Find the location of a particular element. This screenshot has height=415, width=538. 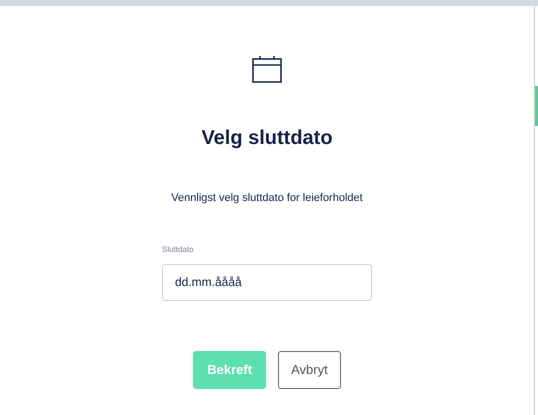

date-field: dd.mm.åååå is located at coordinates (267, 282).